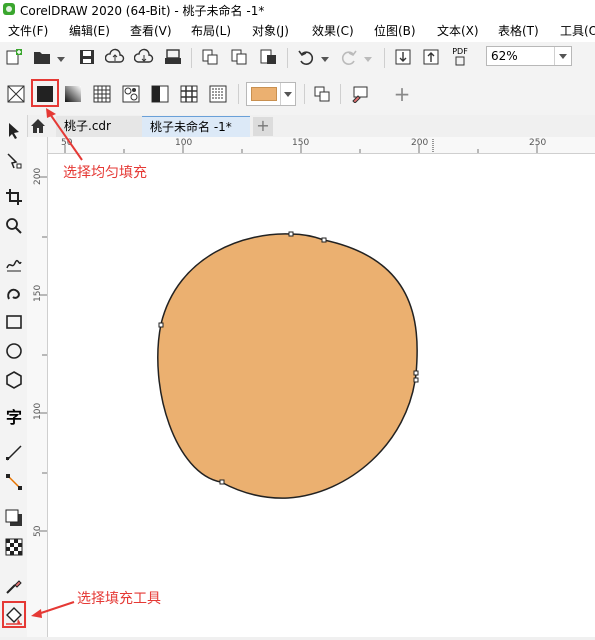 Image resolution: width=595 pixels, height=640 pixels. I want to click on menu-object: 对象(J), so click(270, 30).